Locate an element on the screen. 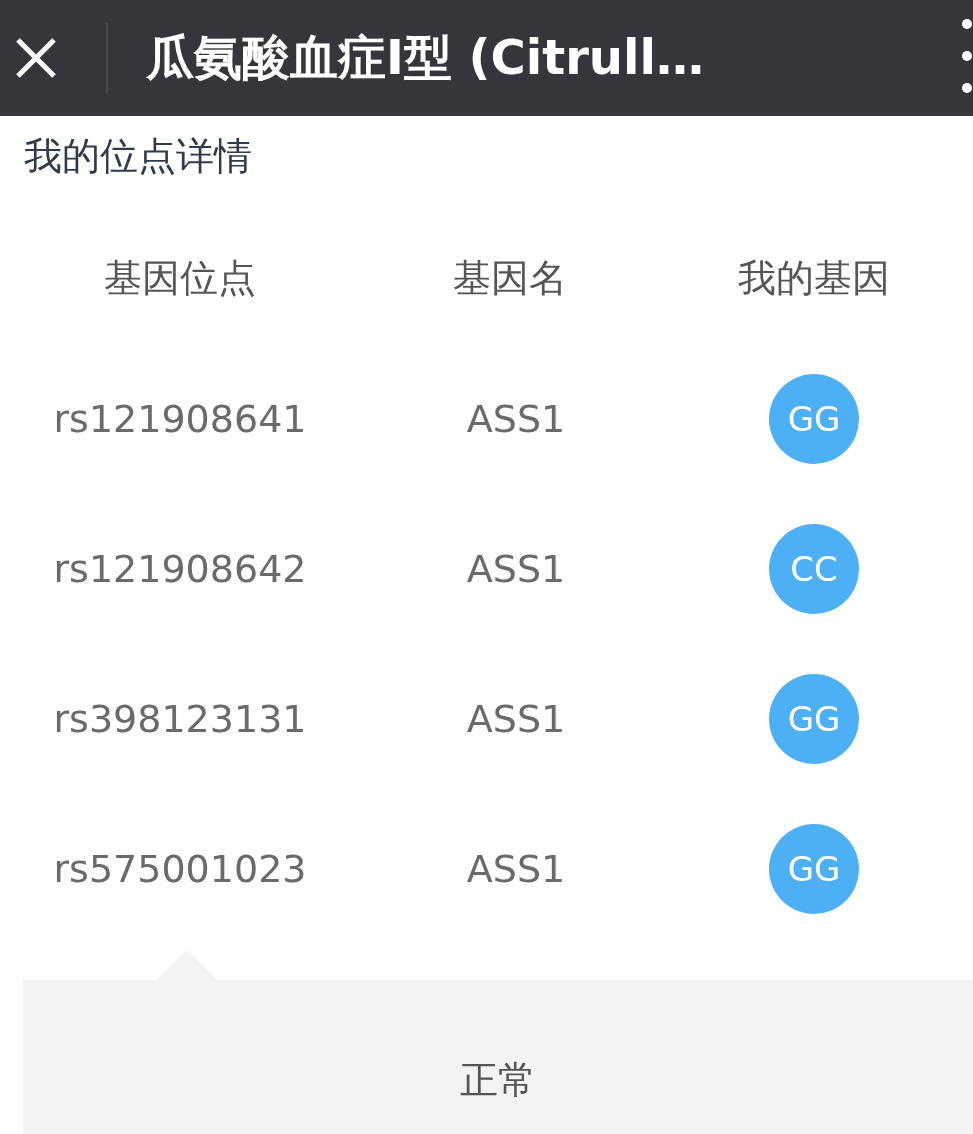 This screenshot has width=973, height=1134. locus-cell: rs121908642 is located at coordinates (180, 569).